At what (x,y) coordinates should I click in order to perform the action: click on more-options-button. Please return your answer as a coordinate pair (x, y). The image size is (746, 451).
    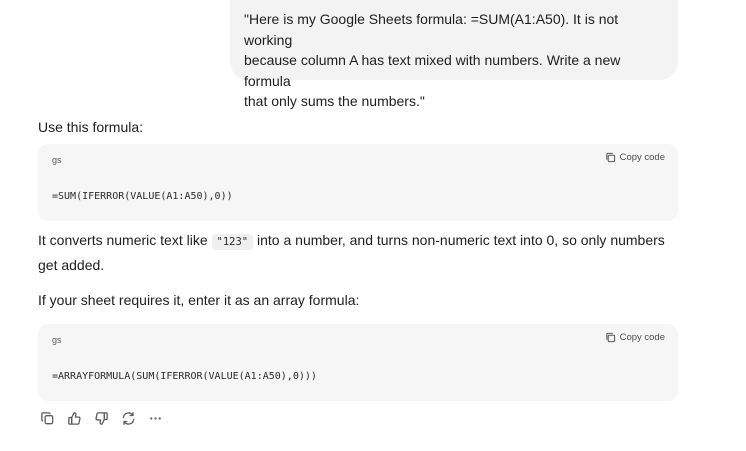
    Looking at the image, I should click on (155, 418).